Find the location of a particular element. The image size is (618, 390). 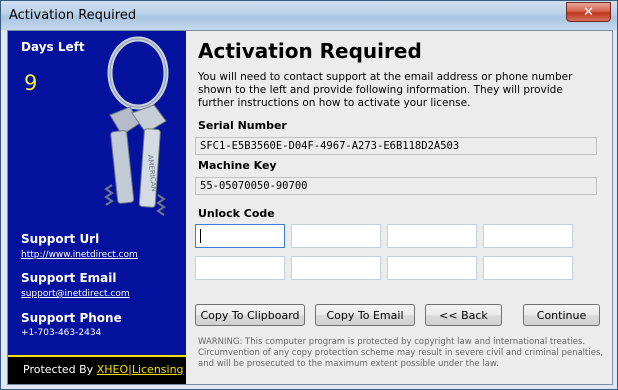

serial-number-label: Serial Number is located at coordinates (242, 125).